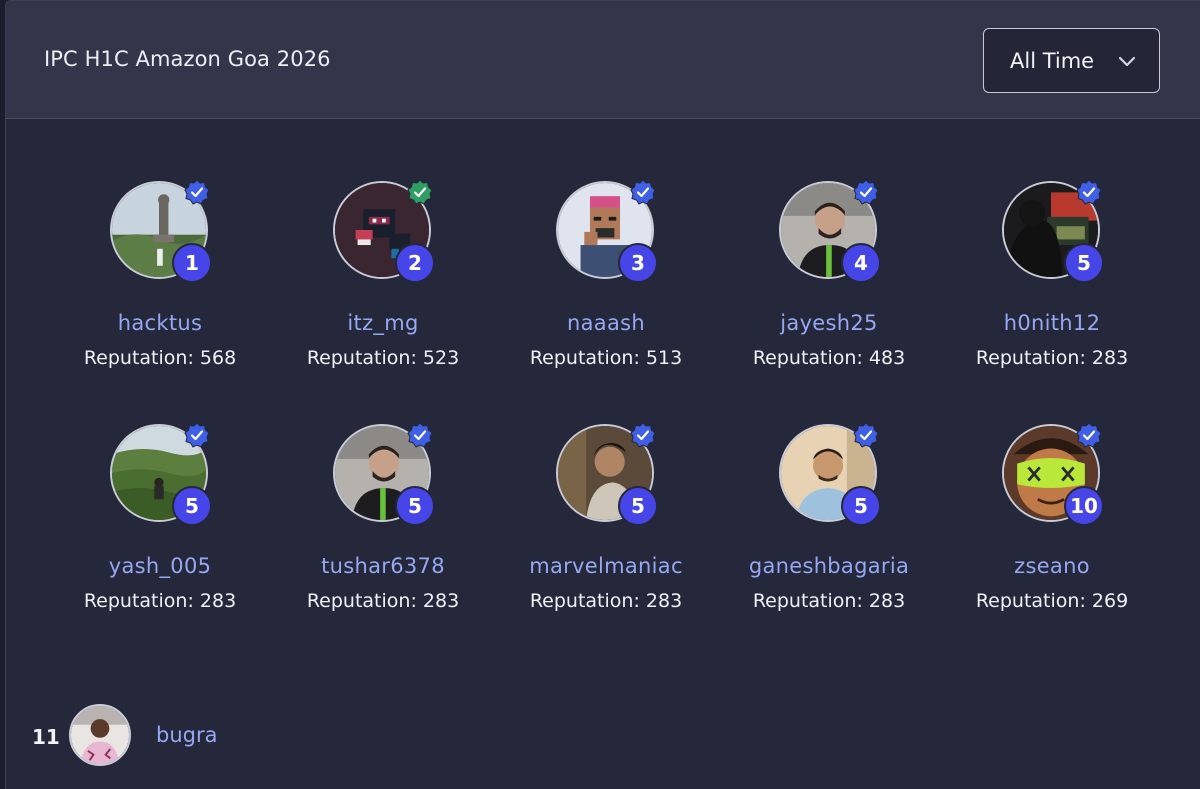 This screenshot has width=1200, height=789. What do you see at coordinates (1052, 323) in the screenshot?
I see `hacker-username: h0nith12` at bounding box center [1052, 323].